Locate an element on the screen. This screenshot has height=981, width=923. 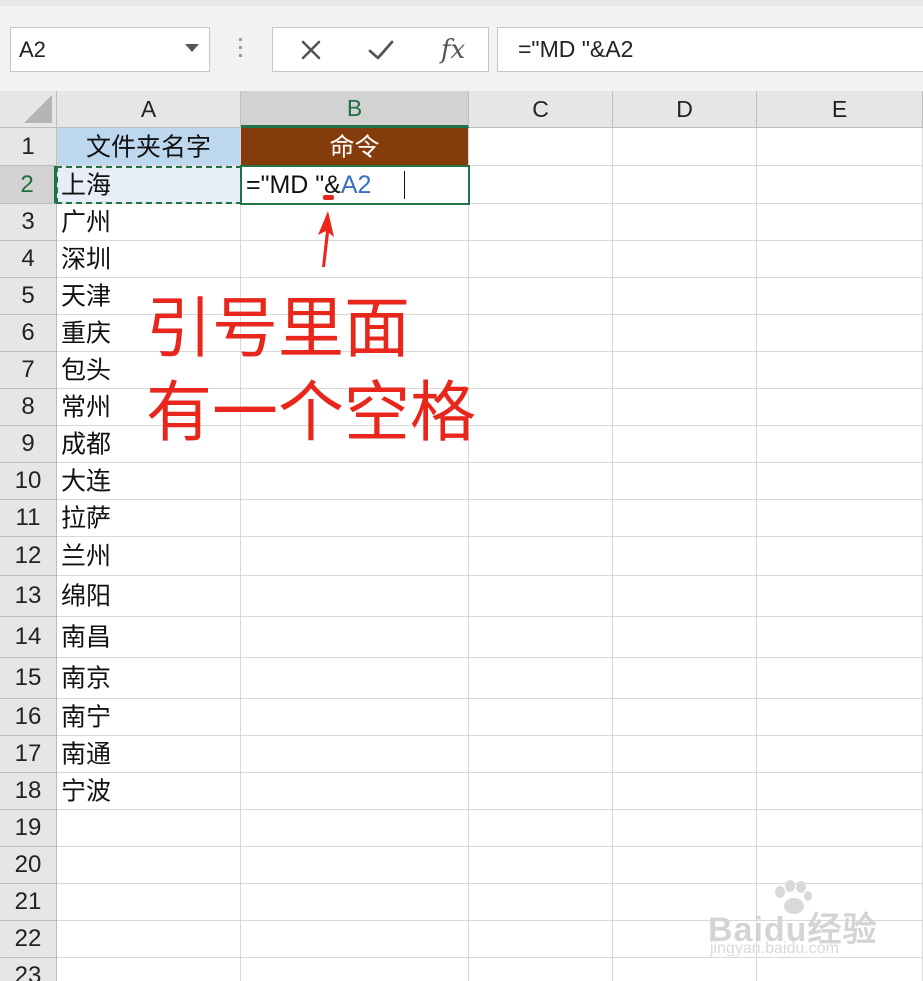
cell-e2 is located at coordinates (840, 185).